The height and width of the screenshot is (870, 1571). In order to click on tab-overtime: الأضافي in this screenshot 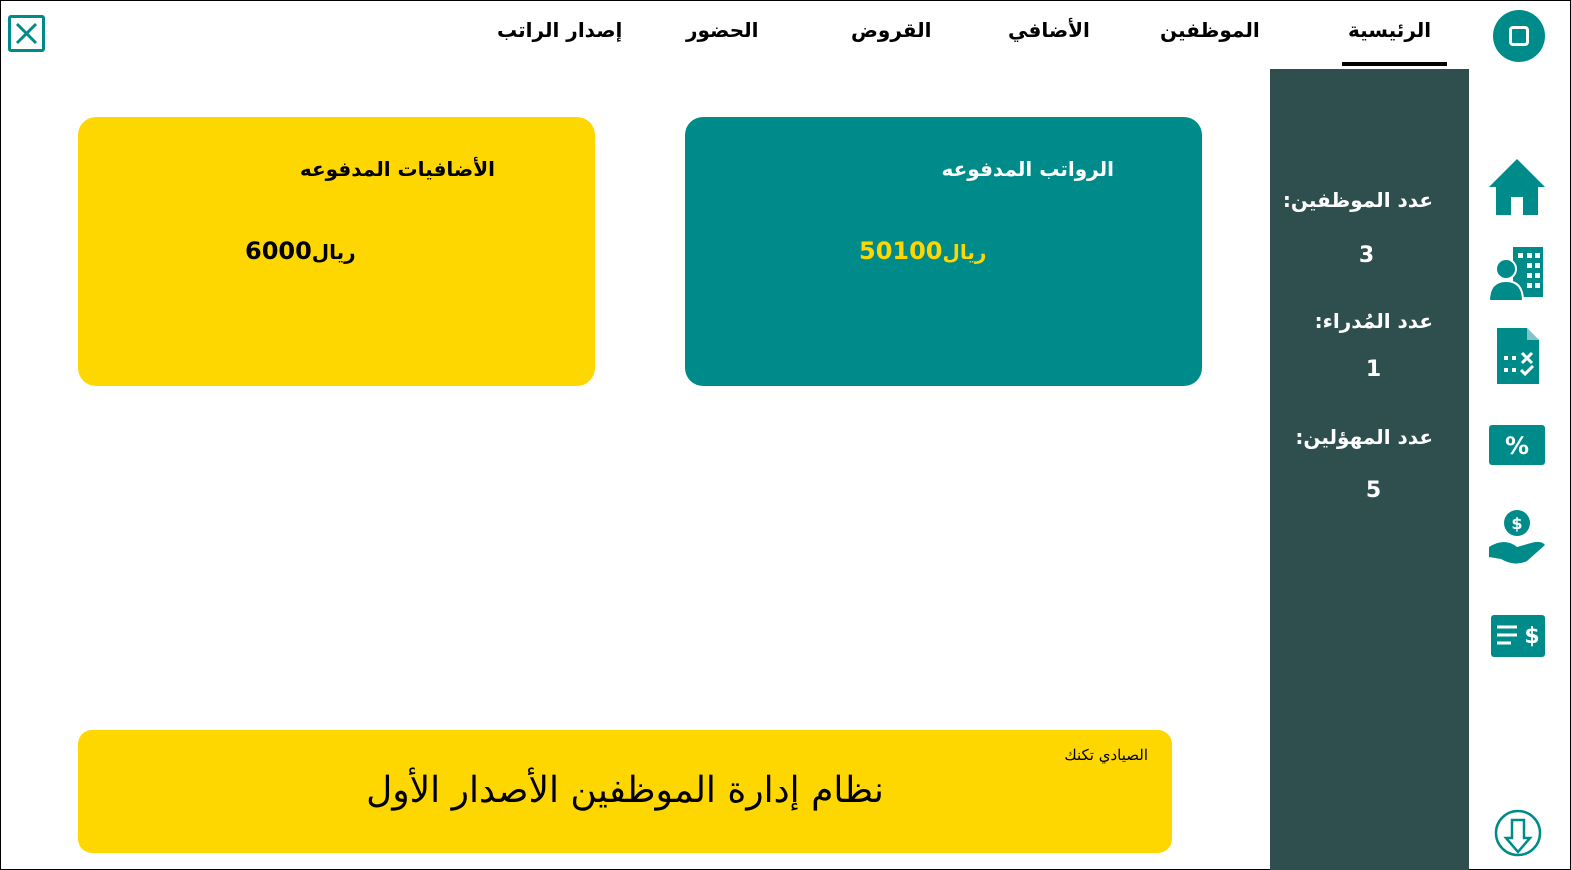, I will do `click(1049, 30)`.